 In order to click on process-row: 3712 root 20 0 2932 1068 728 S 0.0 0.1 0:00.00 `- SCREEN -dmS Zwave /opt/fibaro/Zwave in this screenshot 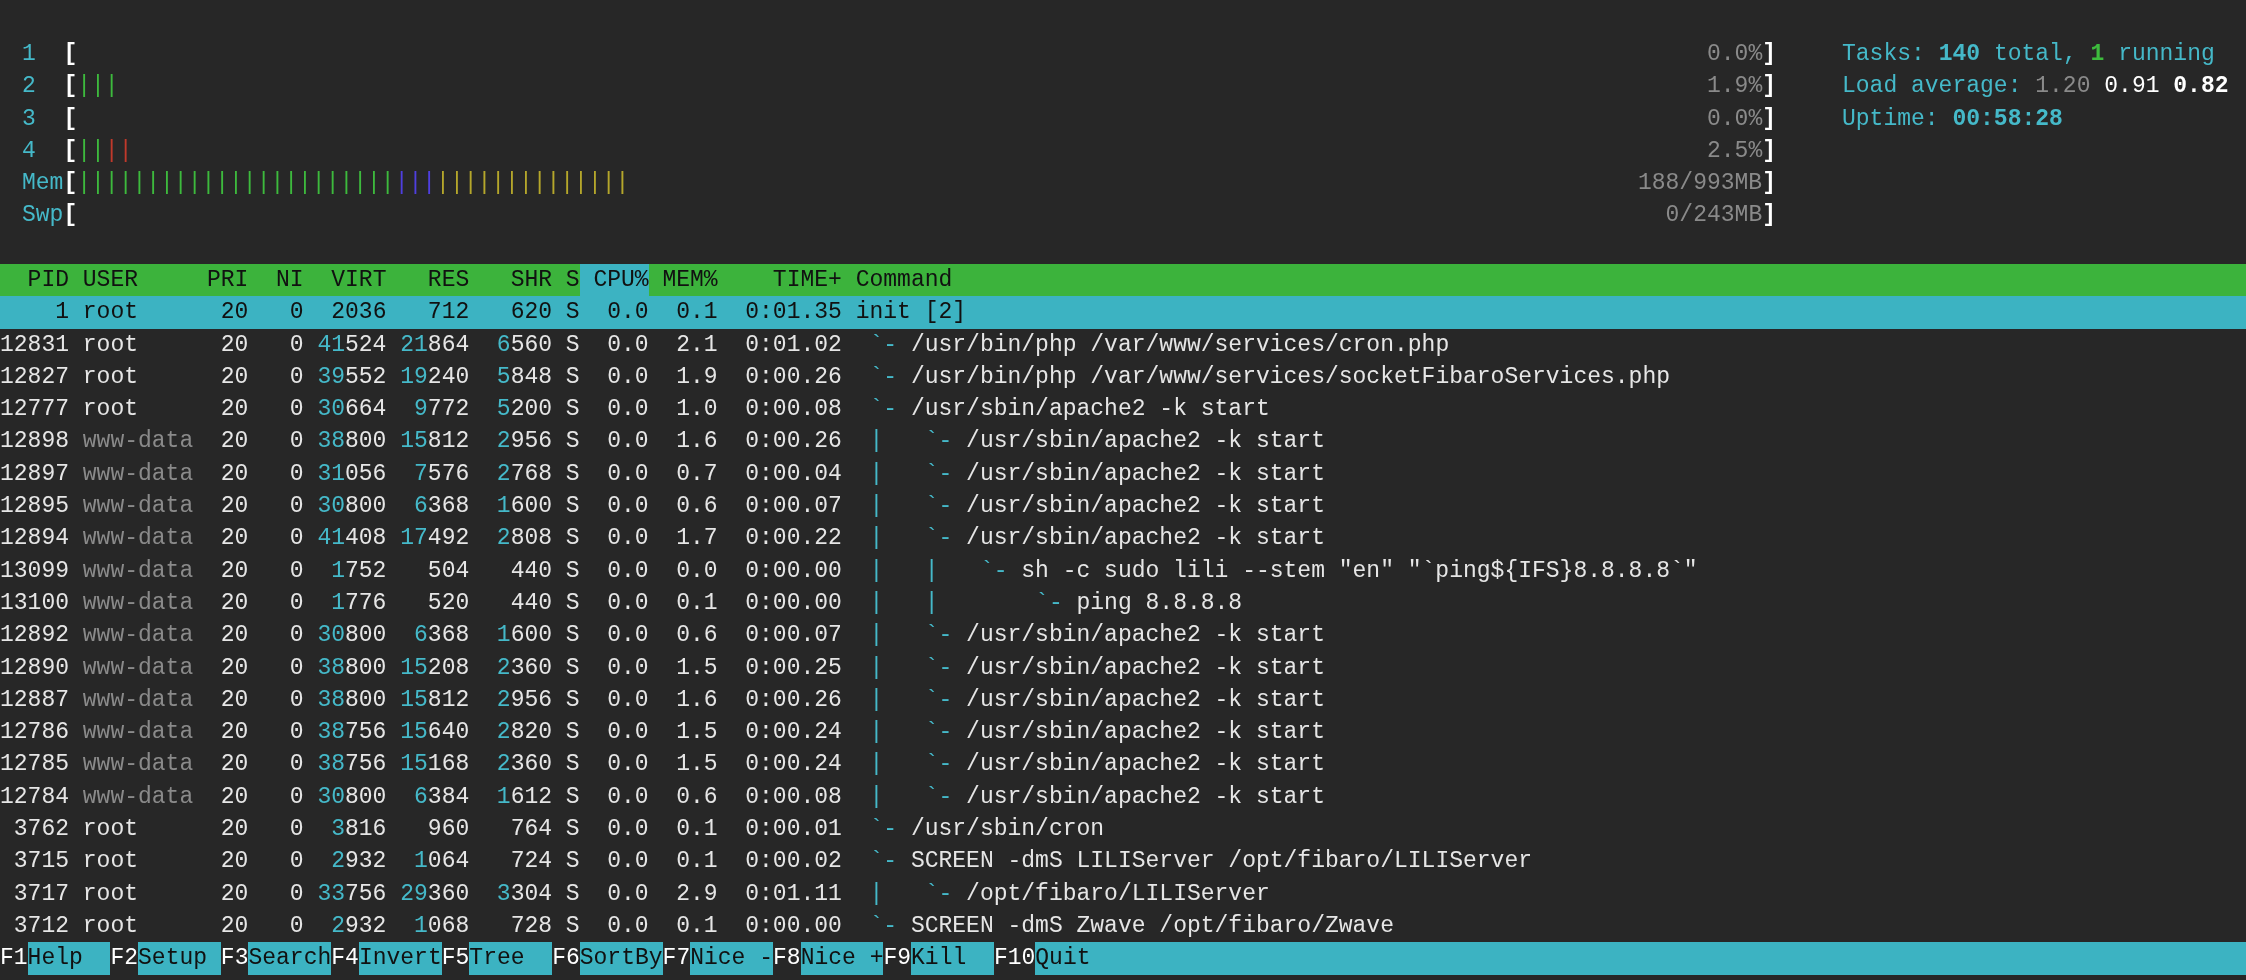, I will do `click(1123, 926)`.